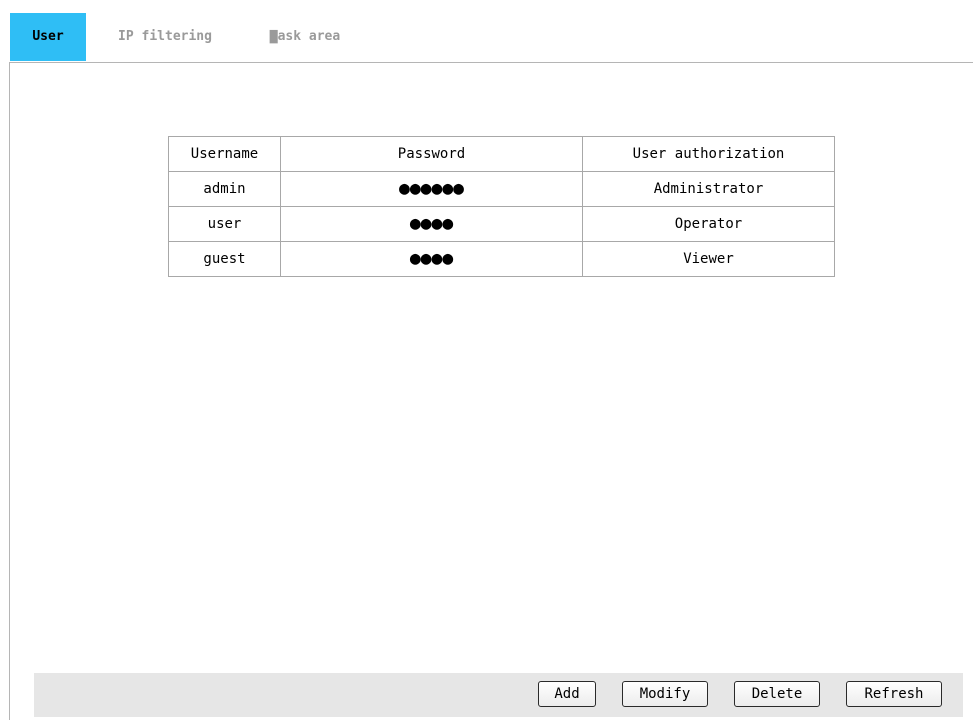  I want to click on username-cell: admin, so click(224, 189).